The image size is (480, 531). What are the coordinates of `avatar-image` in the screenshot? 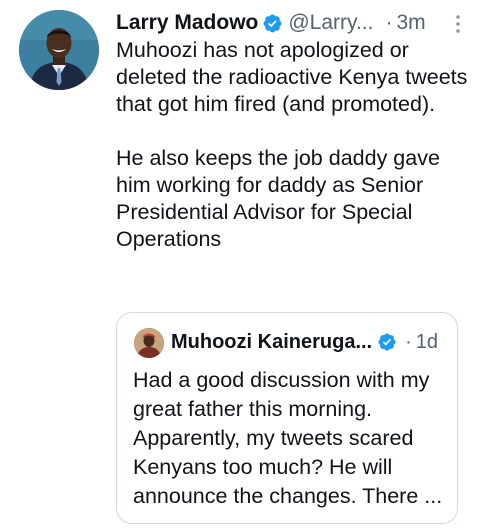 It's located at (59, 50).